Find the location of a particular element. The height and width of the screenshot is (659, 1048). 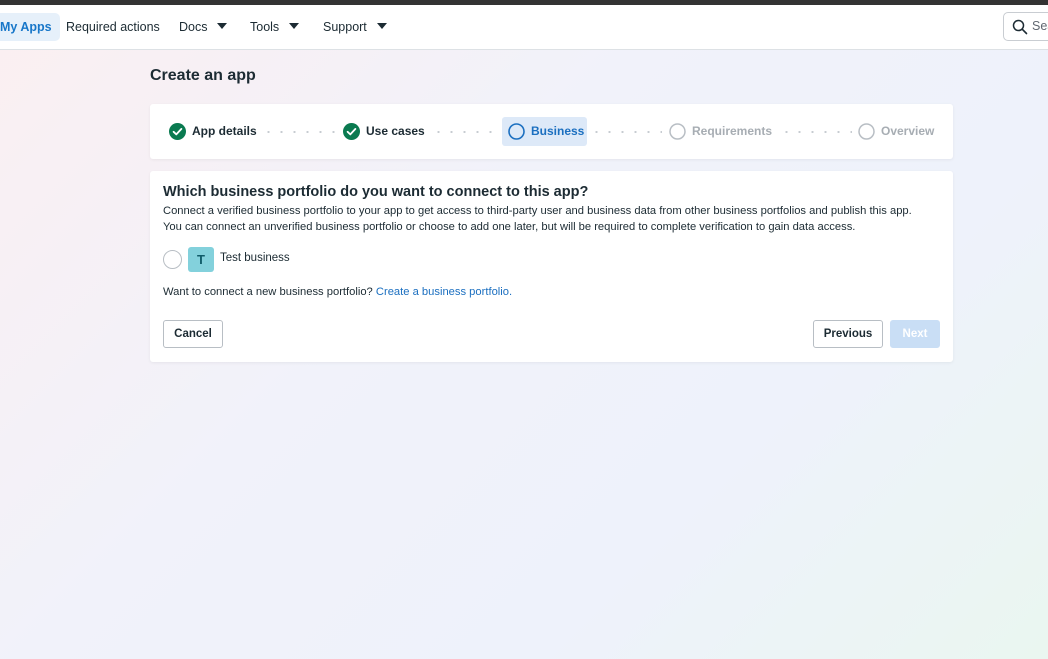

business-radio is located at coordinates (172, 259).